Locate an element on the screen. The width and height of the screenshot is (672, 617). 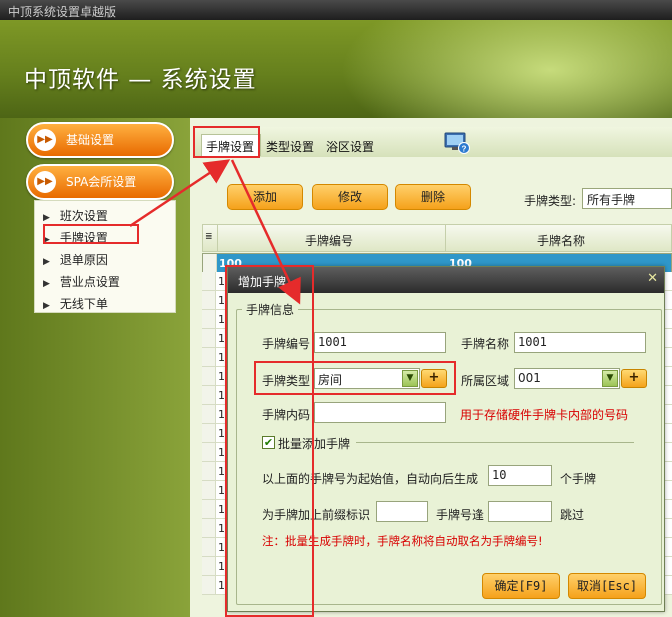
arrow-to-dialog is located at coordinates (265, 232).